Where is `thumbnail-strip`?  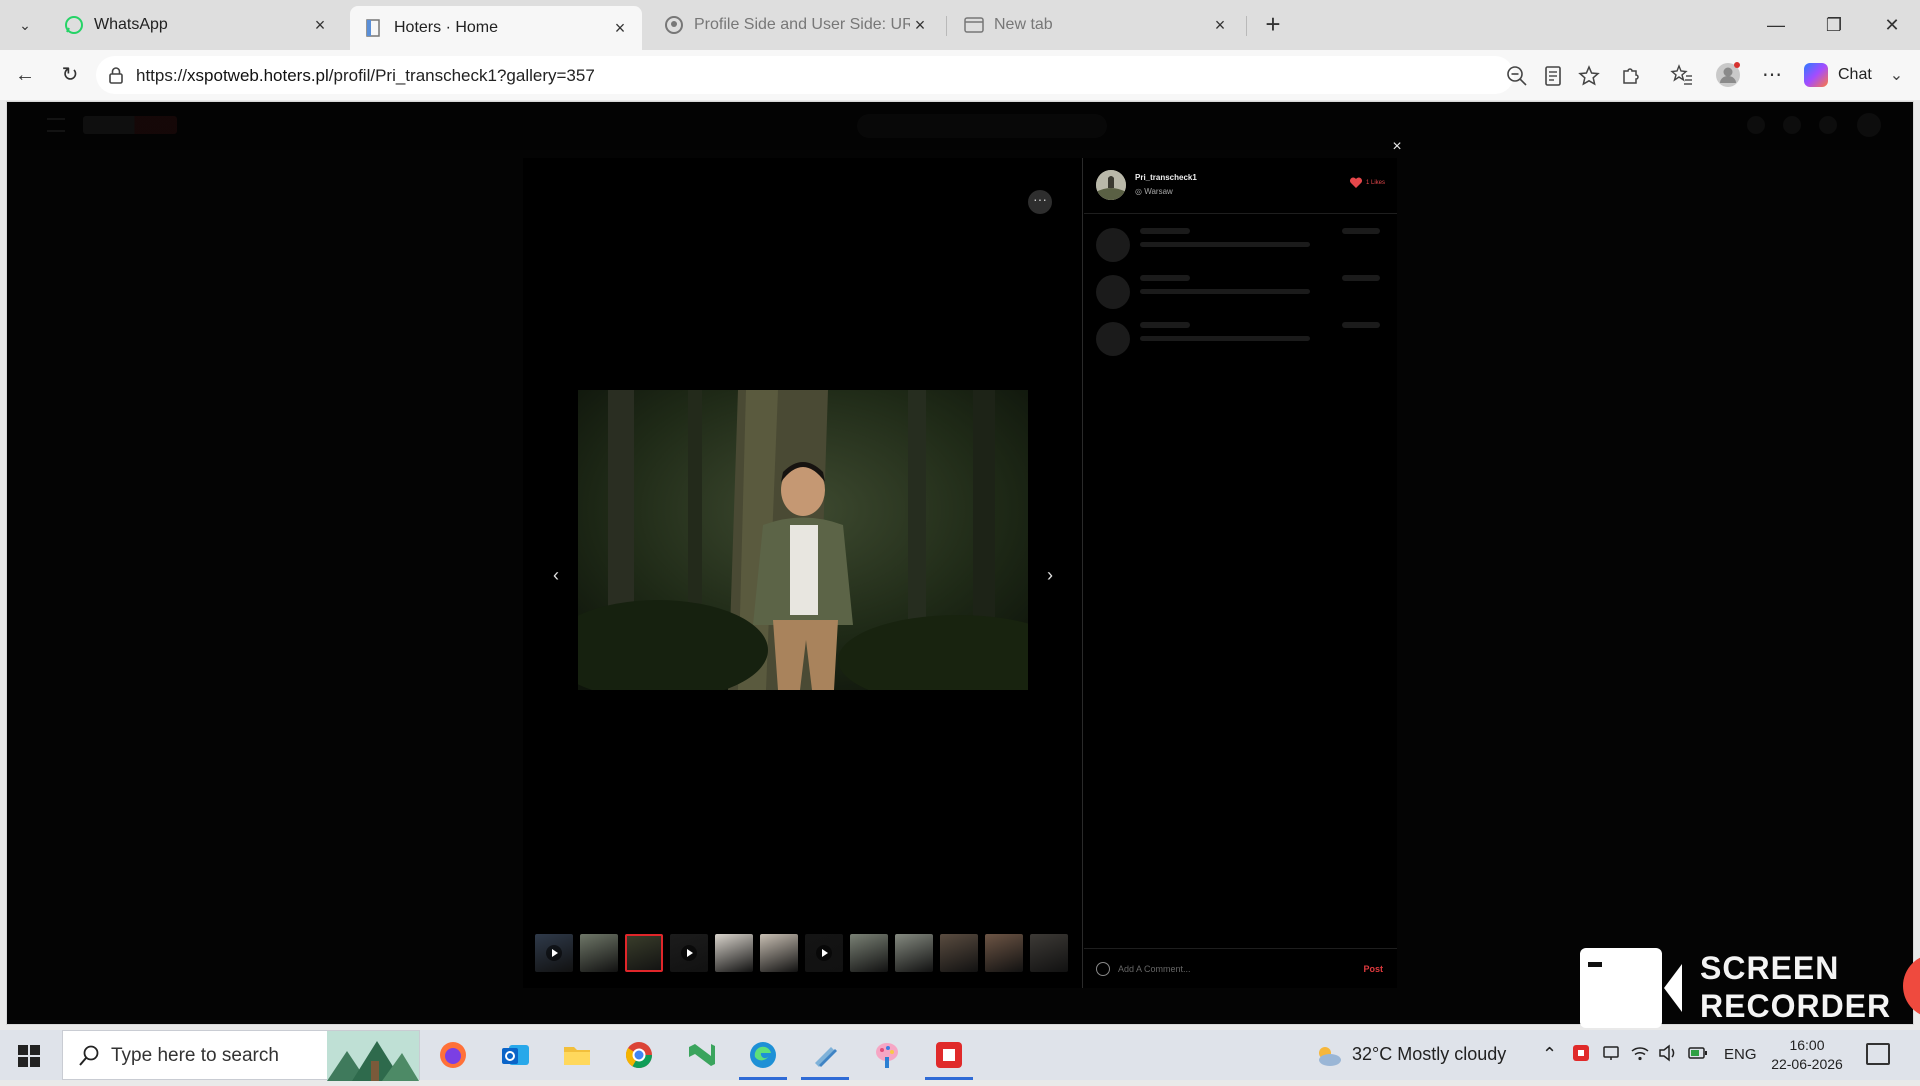
thumbnail-strip is located at coordinates (801, 953).